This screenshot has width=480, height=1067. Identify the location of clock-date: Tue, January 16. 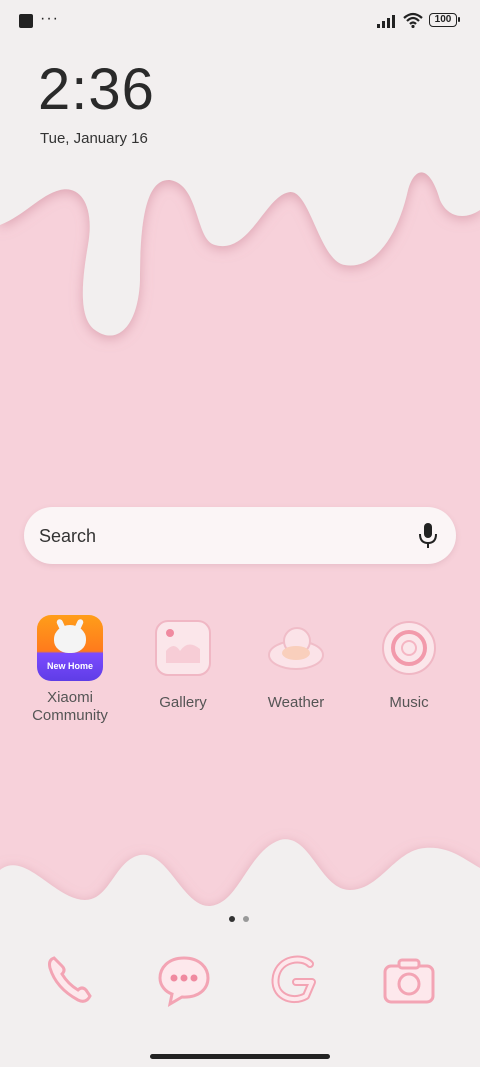
(94, 138).